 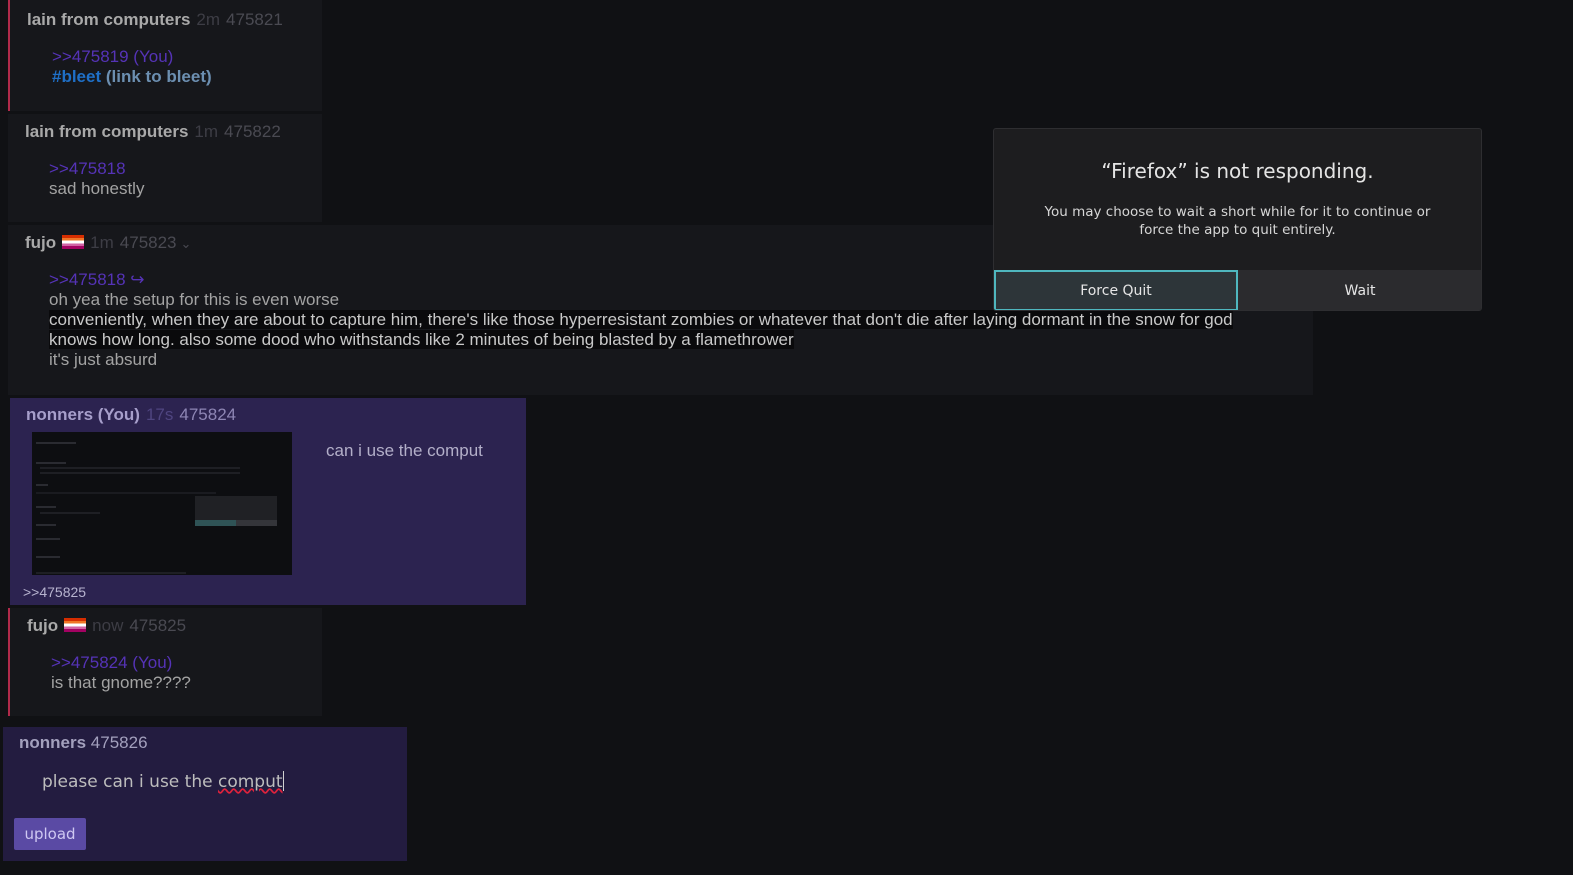 I want to click on post-header: nonners (You) 17s 475824, so click(x=131, y=415).